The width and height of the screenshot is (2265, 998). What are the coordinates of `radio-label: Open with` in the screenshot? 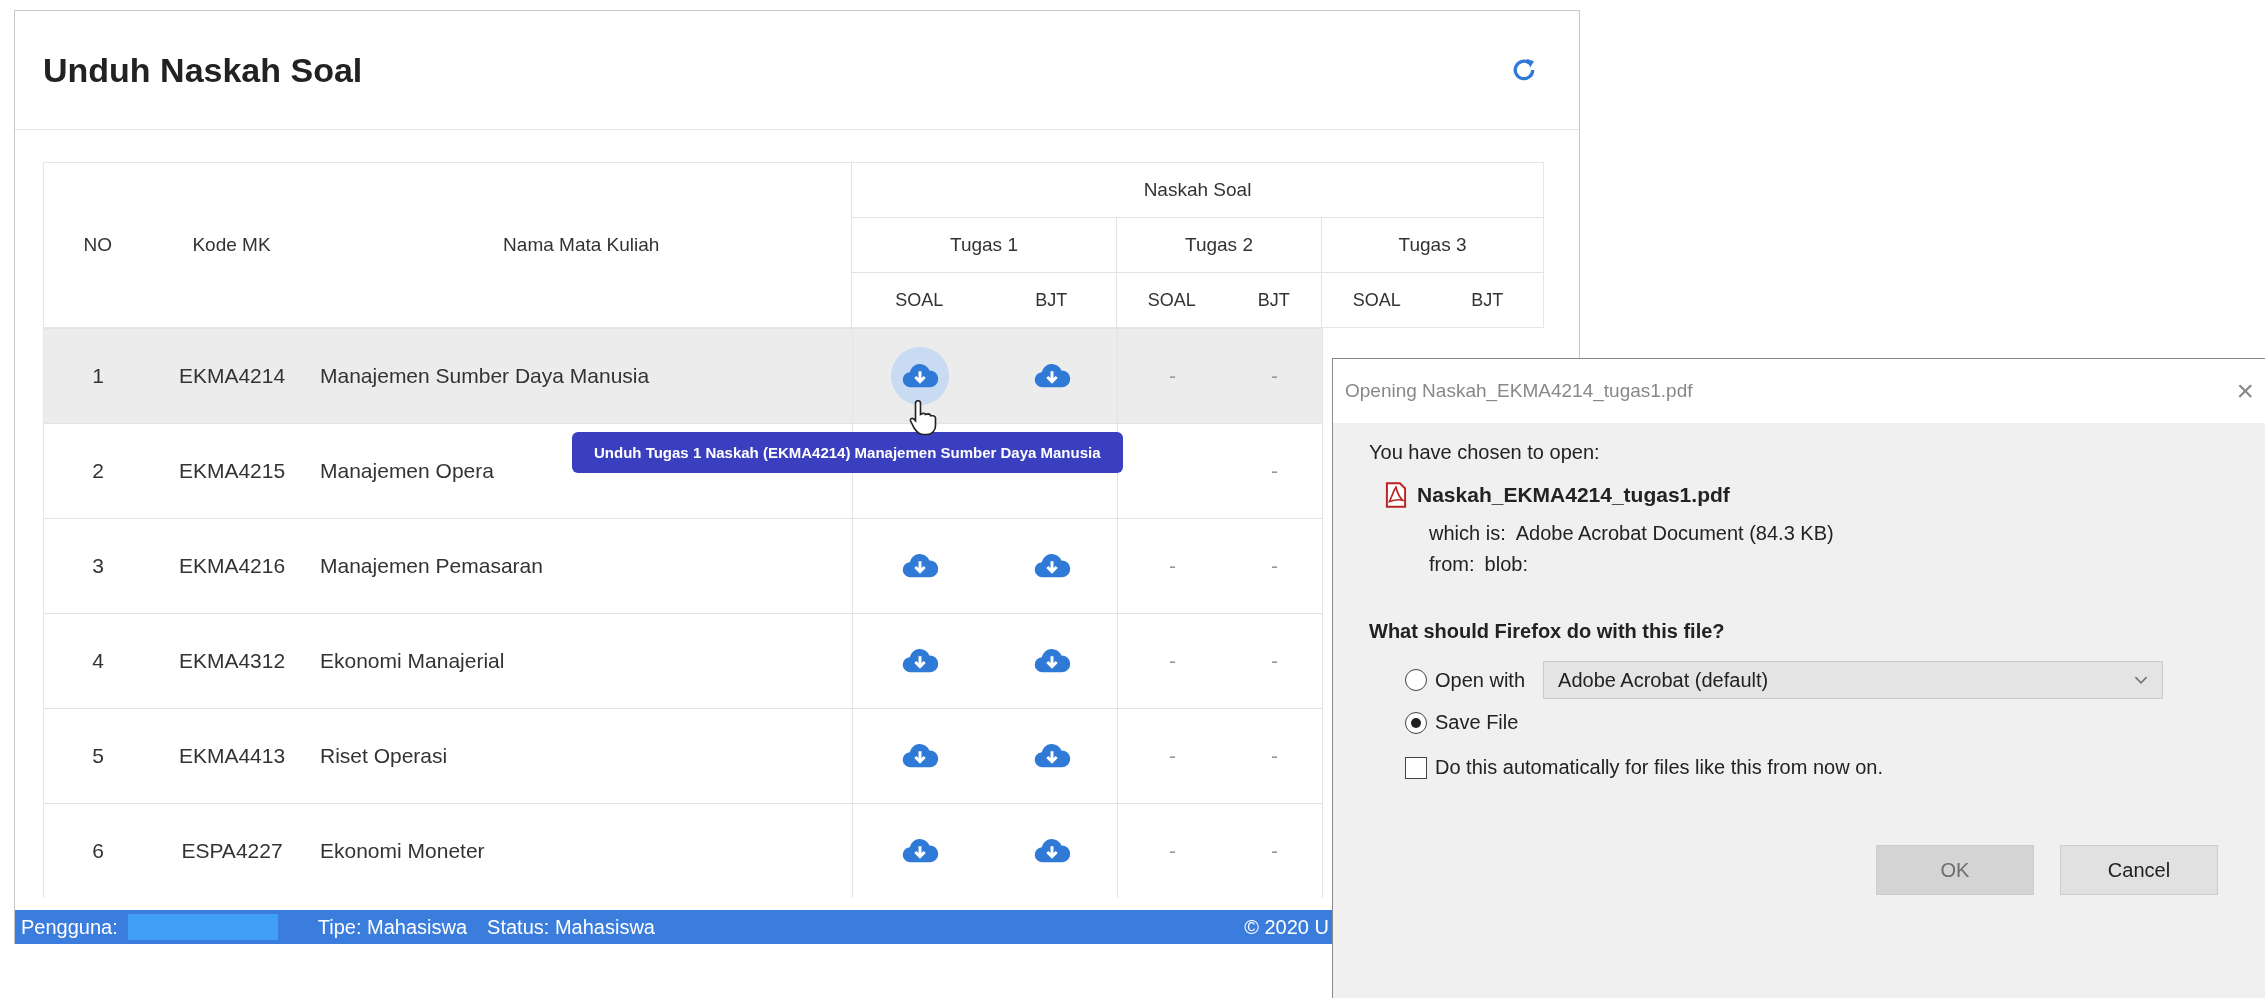 It's located at (1480, 680).